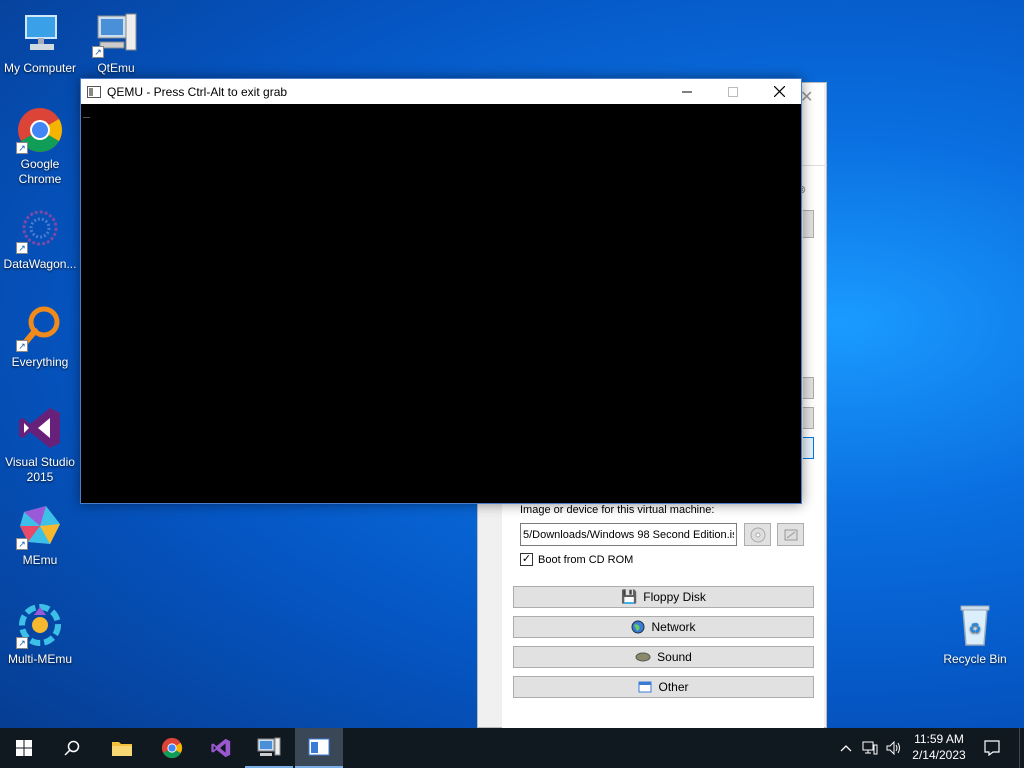 The width and height of the screenshot is (1024, 768). I want to click on qtemu-close-icon: ✕, so click(806, 97).